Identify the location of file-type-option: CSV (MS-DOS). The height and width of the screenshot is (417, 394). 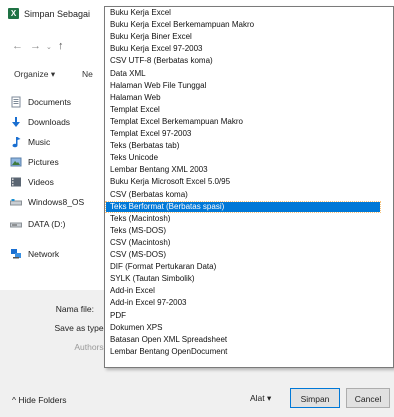
(243, 255).